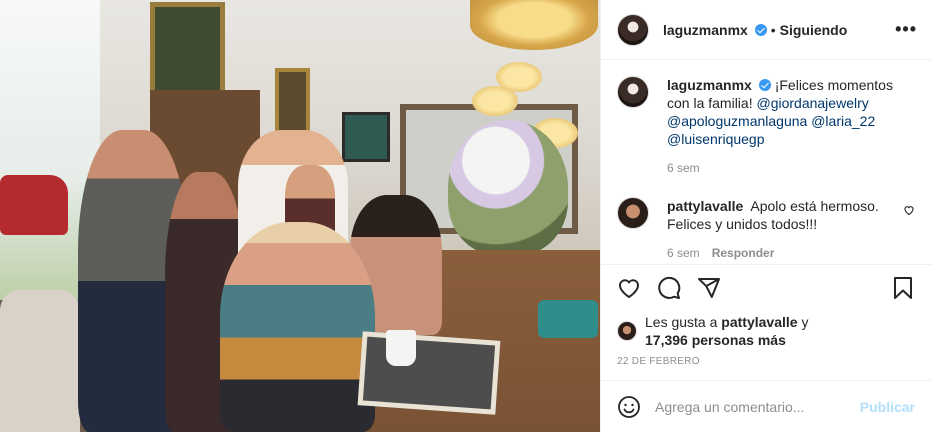  Describe the element at coordinates (508, 187) in the screenshot. I see `photo-flowers` at that location.